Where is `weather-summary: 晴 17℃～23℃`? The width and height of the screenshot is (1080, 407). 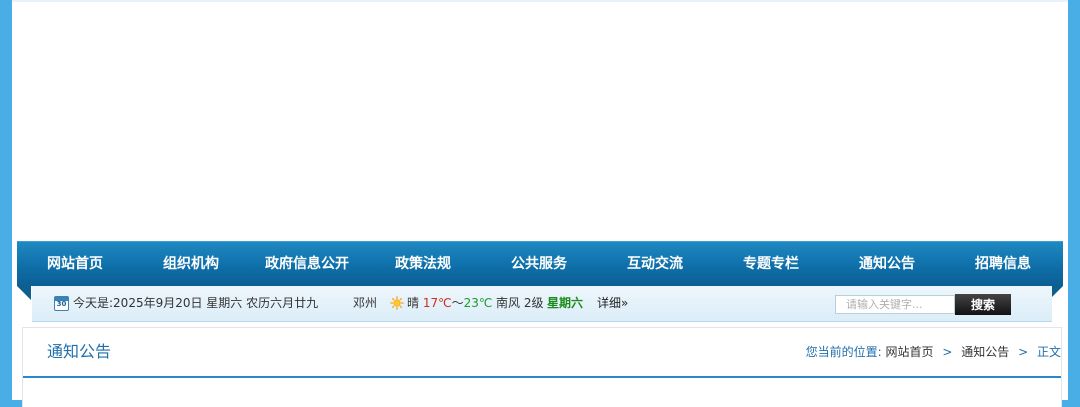
weather-summary: 晴 17℃～23℃ is located at coordinates (449, 303).